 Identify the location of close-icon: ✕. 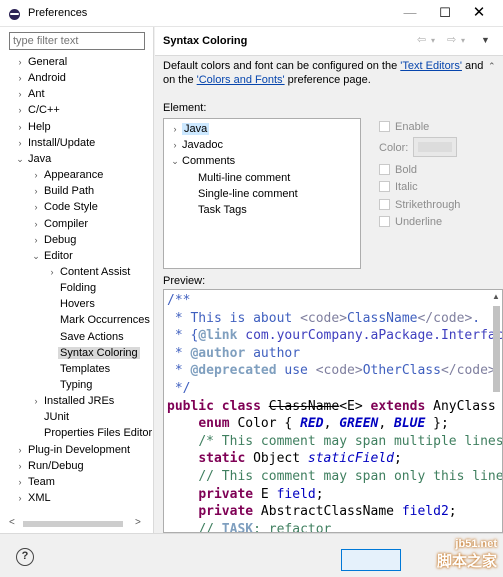
(479, 13).